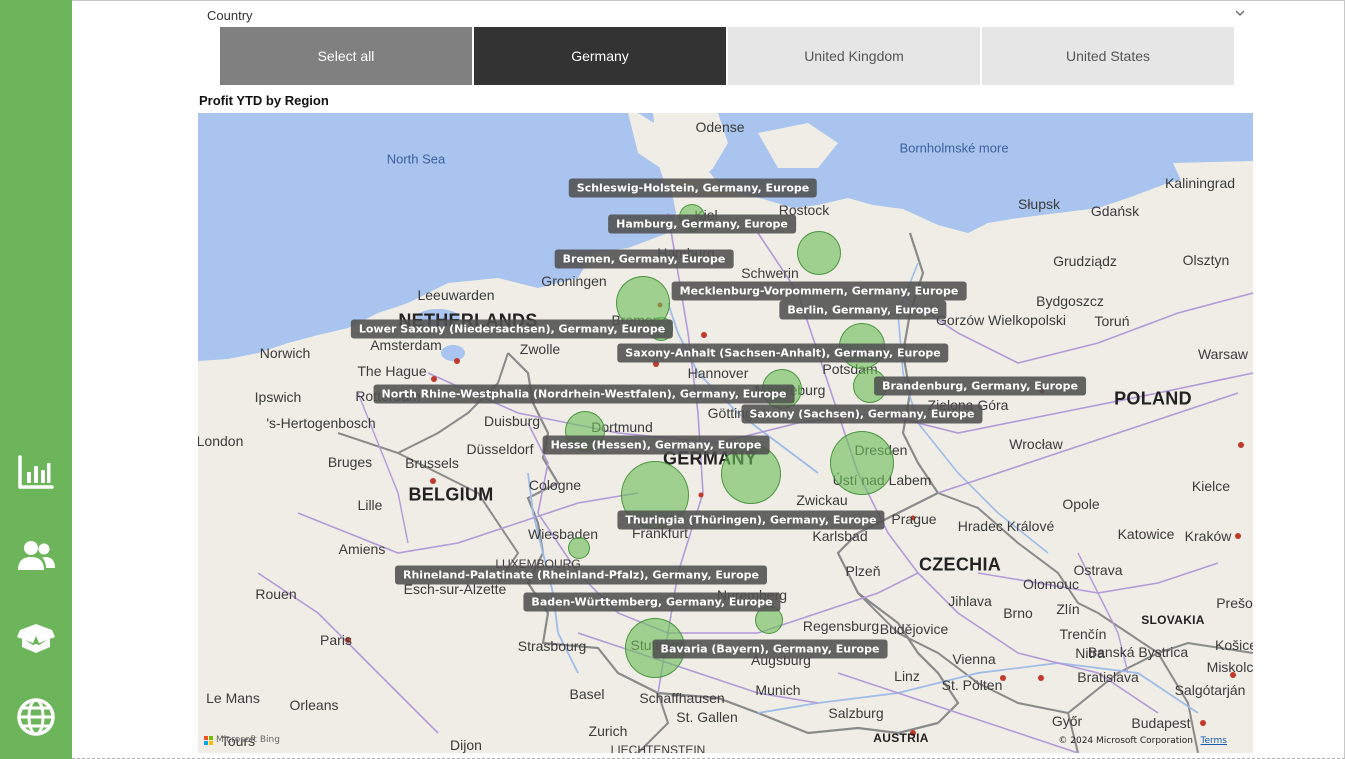 The width and height of the screenshot is (1345, 759). What do you see at coordinates (555, 485) in the screenshot?
I see `city-label: Cologne` at bounding box center [555, 485].